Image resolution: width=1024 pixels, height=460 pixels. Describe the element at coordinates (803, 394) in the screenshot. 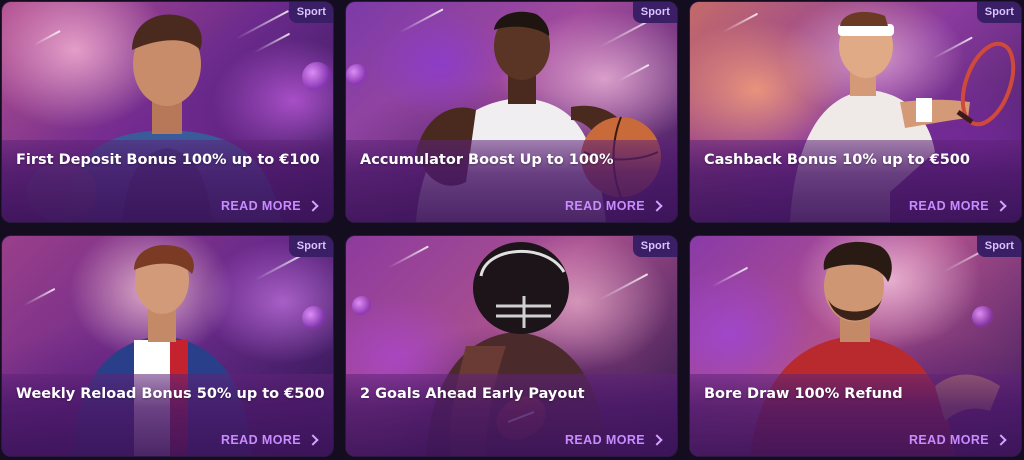

I see `promo-title: Bore Draw 100% Refund` at that location.